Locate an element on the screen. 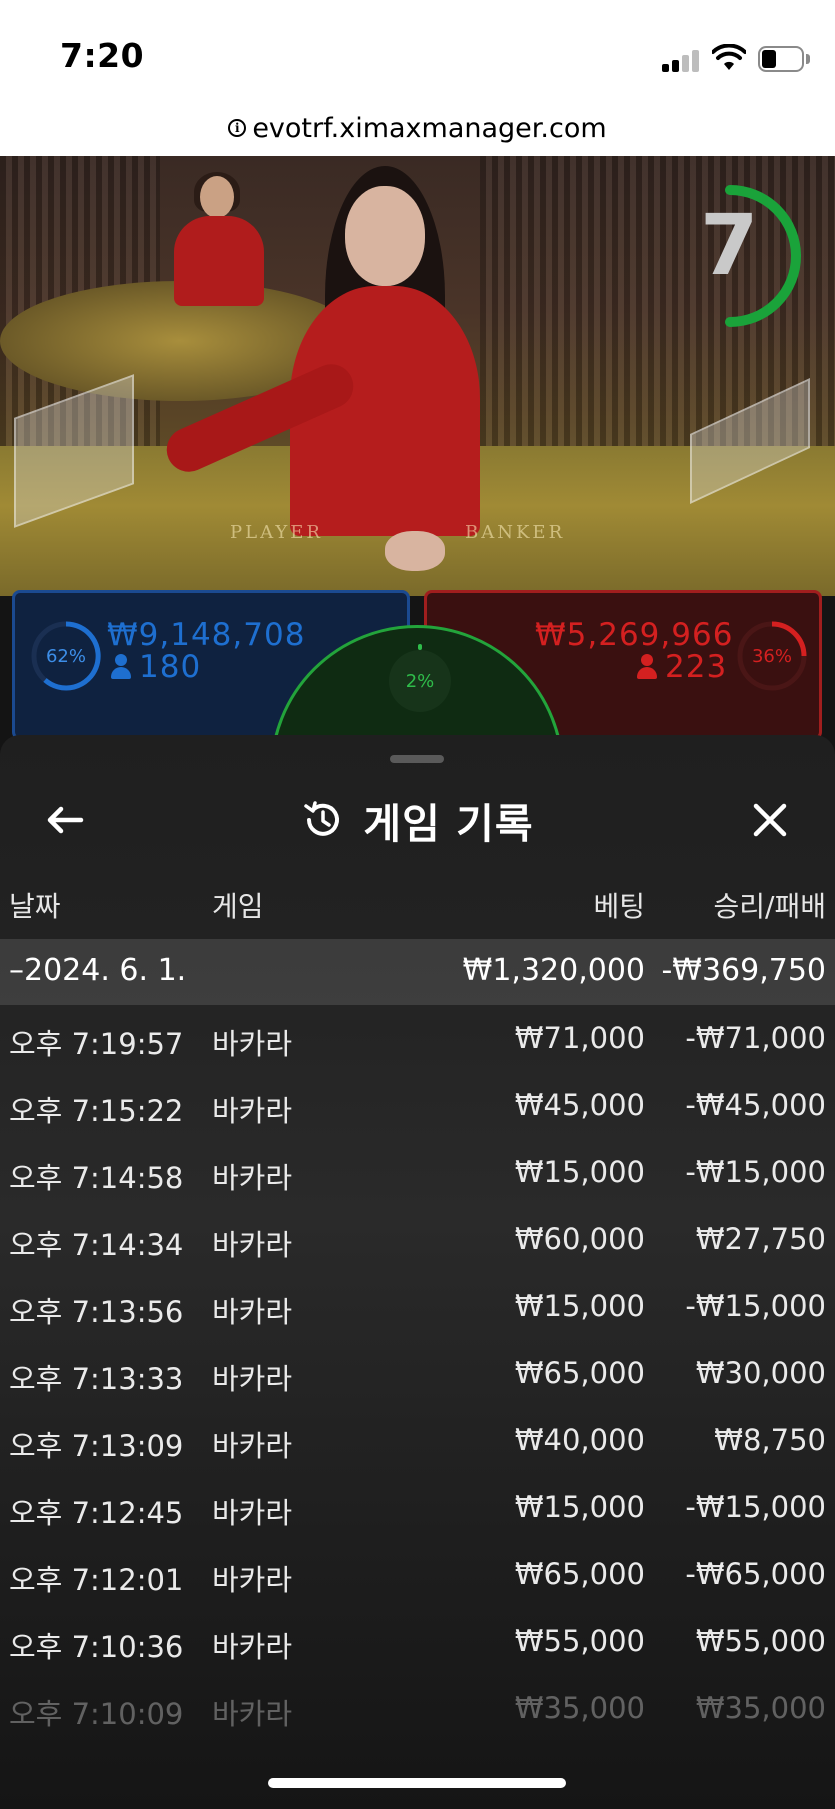  history-row: 오후 7:13:56 바카라 ₩15,000 -₩15,000 is located at coordinates (417, 1306).